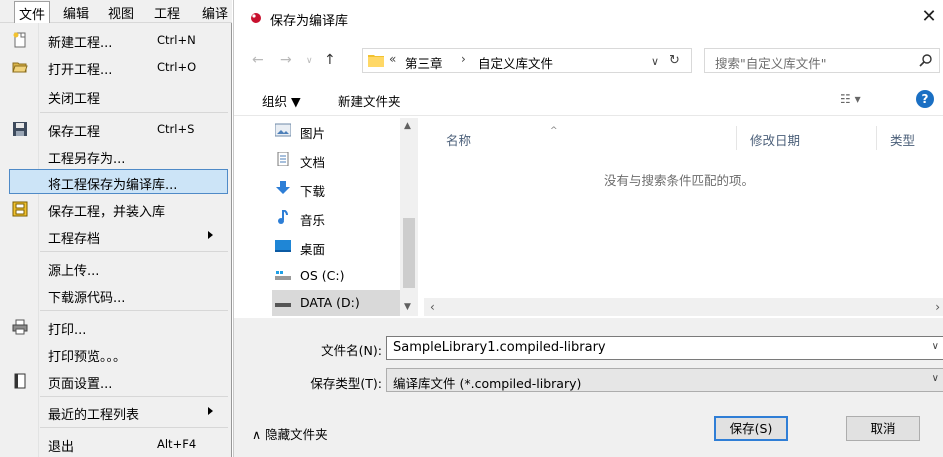 The width and height of the screenshot is (943, 457). What do you see at coordinates (121, 12) in the screenshot?
I see `menu-view: 视图` at bounding box center [121, 12].